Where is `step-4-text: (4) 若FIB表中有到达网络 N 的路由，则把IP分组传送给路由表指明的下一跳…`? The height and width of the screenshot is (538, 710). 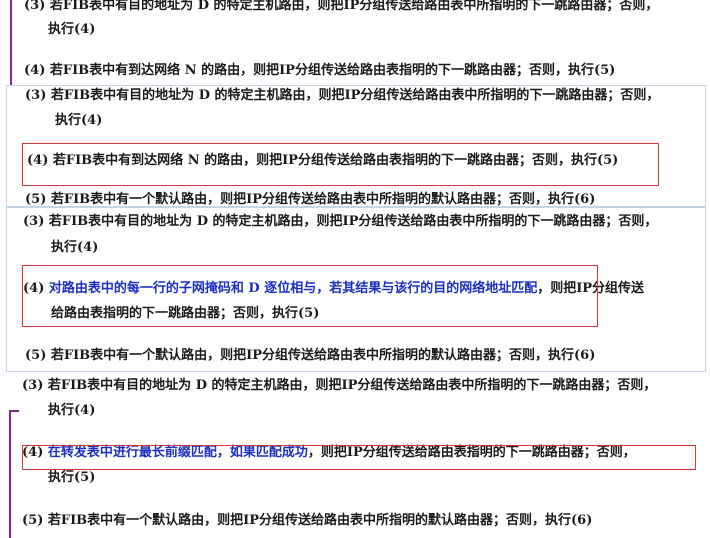 step-4-text: (4) 若FIB表中有到达网络 N 的路由，则把IP分组传送给路由表指明的下一跳… is located at coordinates (320, 70).